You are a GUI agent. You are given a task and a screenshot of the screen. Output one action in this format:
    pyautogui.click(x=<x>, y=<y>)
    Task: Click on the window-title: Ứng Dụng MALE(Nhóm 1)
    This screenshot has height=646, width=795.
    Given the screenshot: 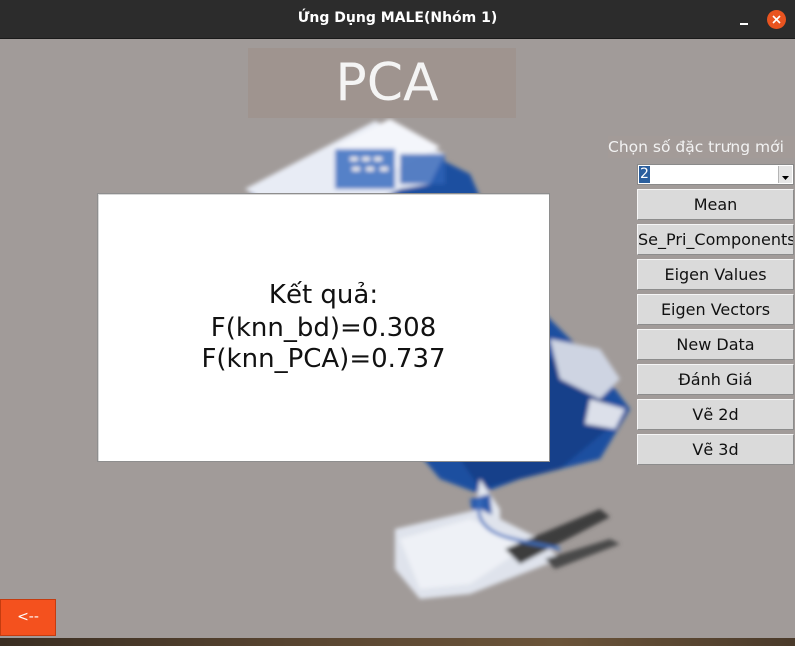 What is the action you would take?
    pyautogui.click(x=397, y=18)
    